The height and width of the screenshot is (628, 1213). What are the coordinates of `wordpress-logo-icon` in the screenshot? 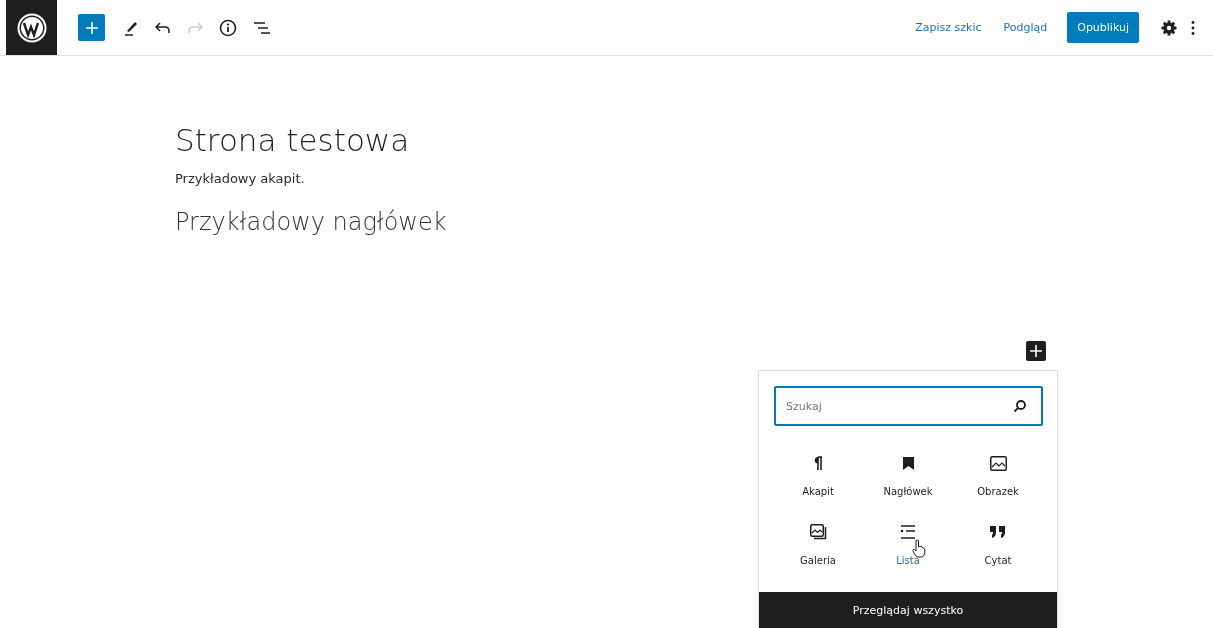 It's located at (31, 27).